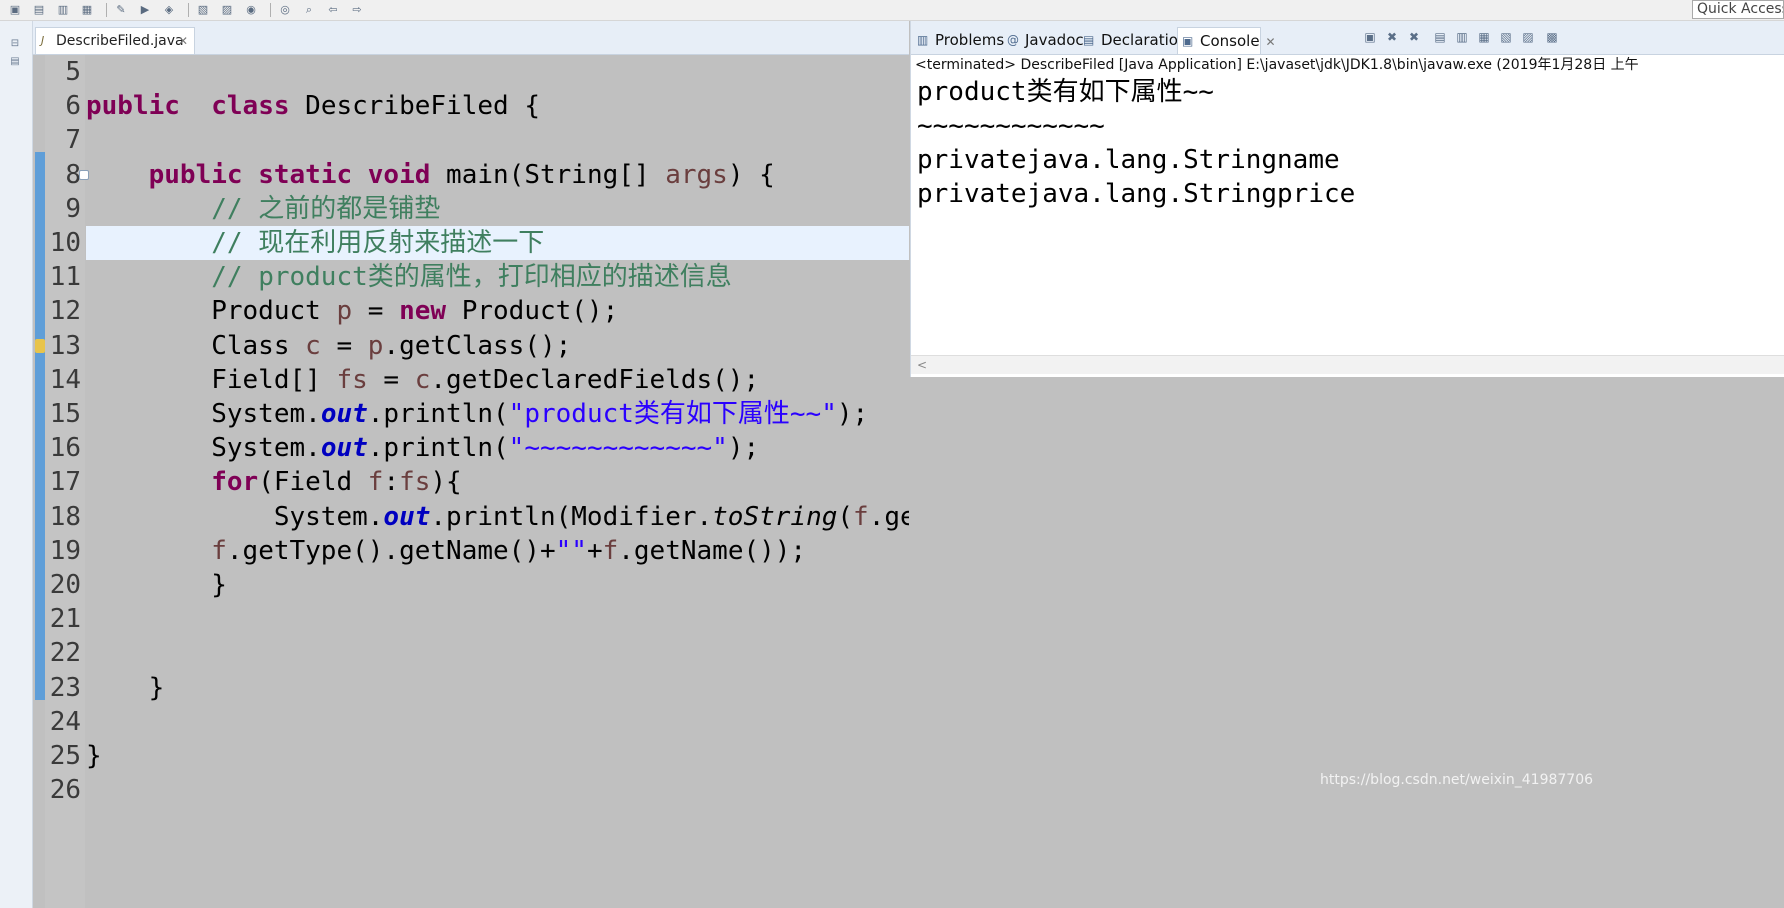 The height and width of the screenshot is (908, 1784). What do you see at coordinates (211, 311) in the screenshot?
I see `code-token: Product` at bounding box center [211, 311].